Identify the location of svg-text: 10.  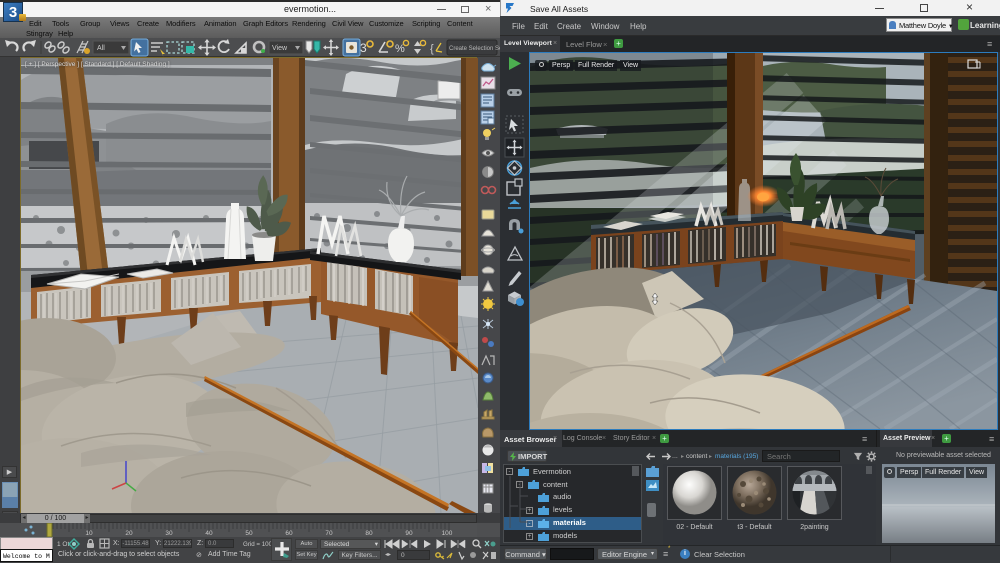
(89, 533).